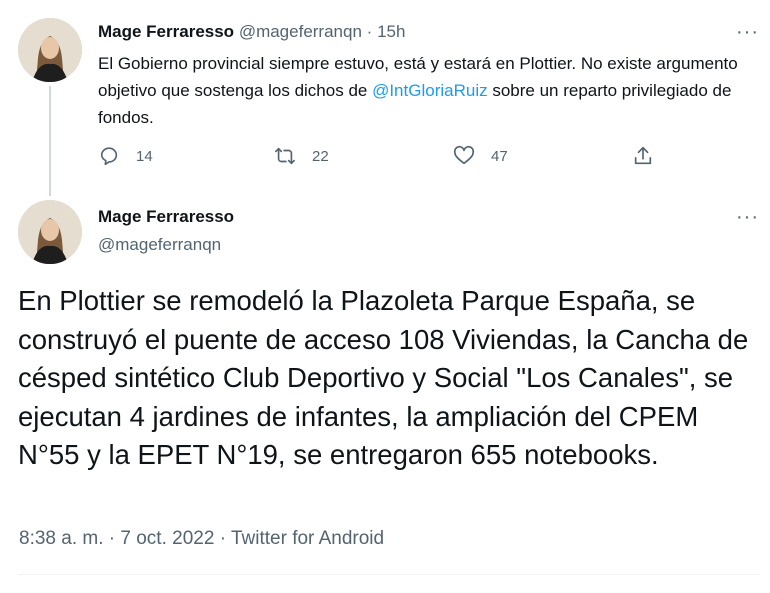 The width and height of the screenshot is (770, 593). I want to click on retweet-button: 22, so click(301, 156).